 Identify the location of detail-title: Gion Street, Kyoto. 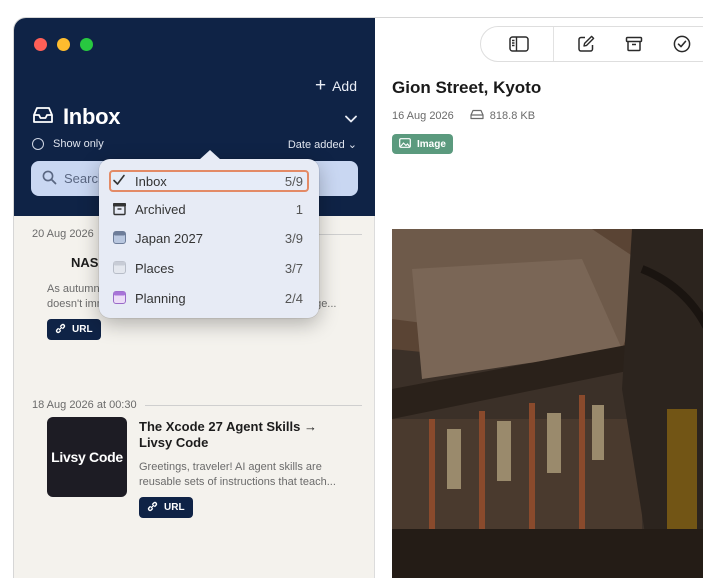
(467, 87).